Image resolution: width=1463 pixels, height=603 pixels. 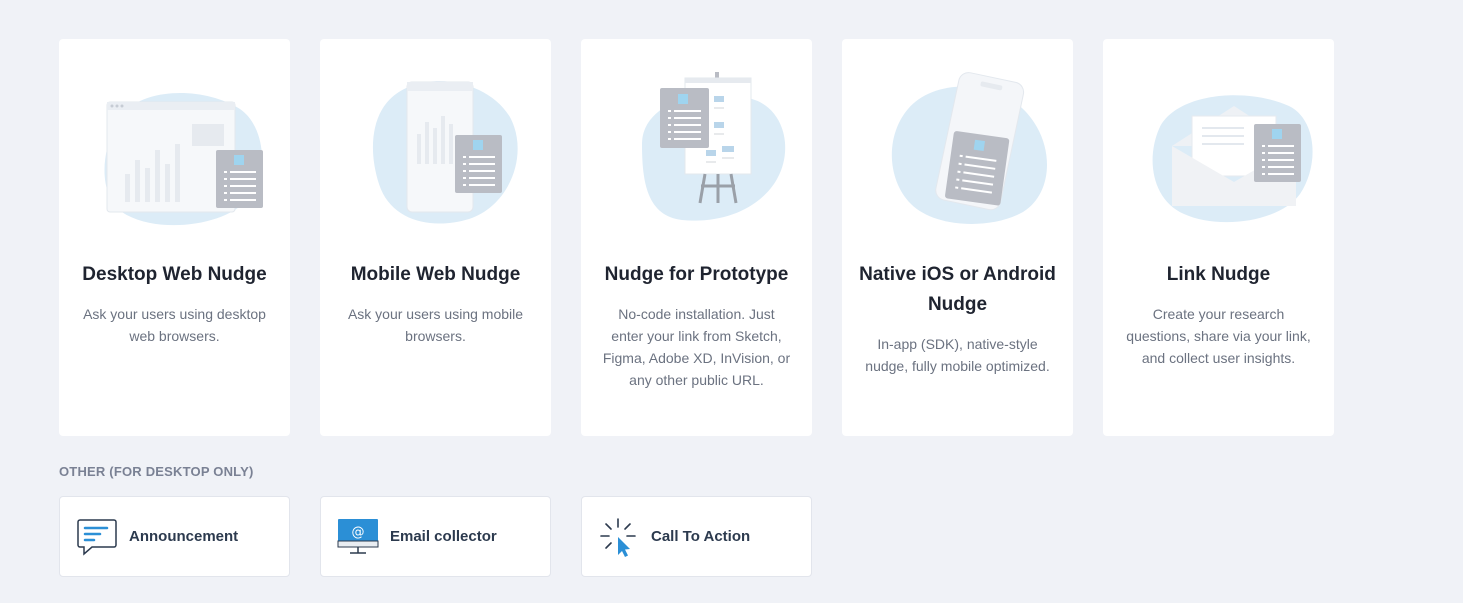 I want to click on envelope-link-illustration, so click(x=1218, y=149).